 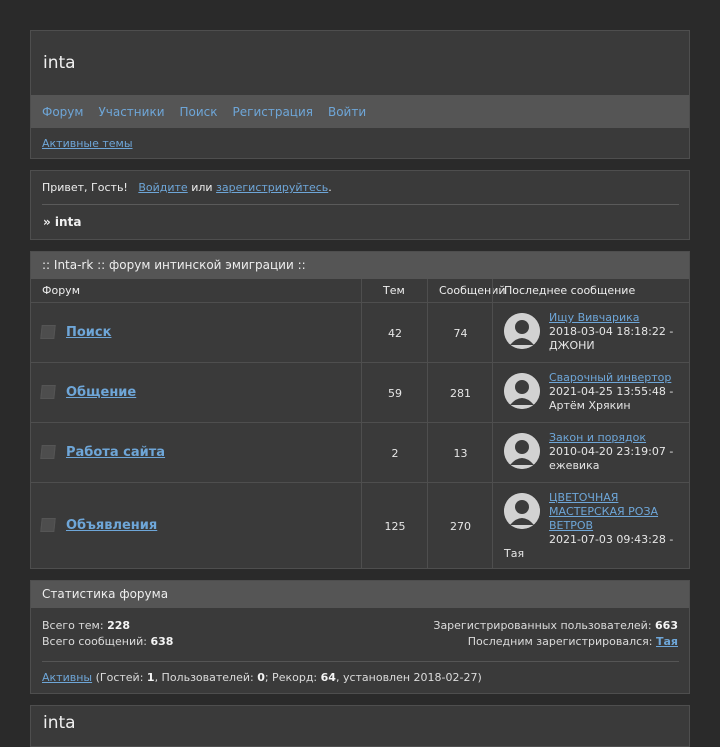 I want to click on topics-count: 42, so click(x=395, y=333).